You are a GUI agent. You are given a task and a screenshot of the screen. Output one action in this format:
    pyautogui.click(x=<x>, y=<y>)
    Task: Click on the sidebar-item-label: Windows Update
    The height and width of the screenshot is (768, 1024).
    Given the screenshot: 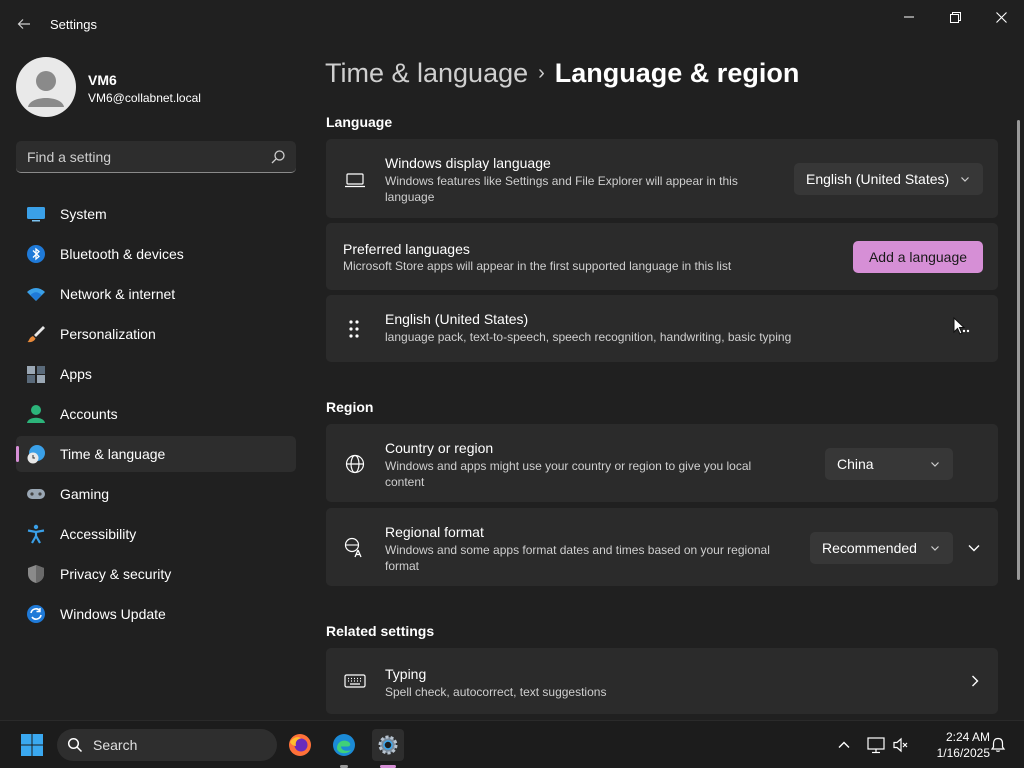 What is the action you would take?
    pyautogui.click(x=113, y=614)
    